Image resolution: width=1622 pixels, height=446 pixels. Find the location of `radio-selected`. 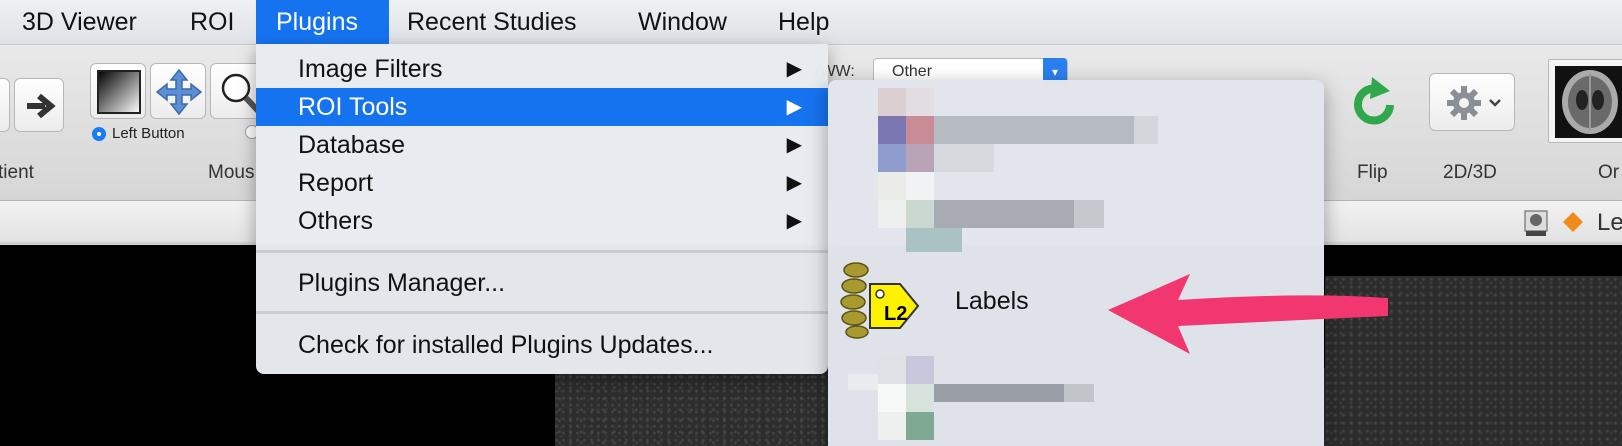

radio-selected is located at coordinates (99, 133).